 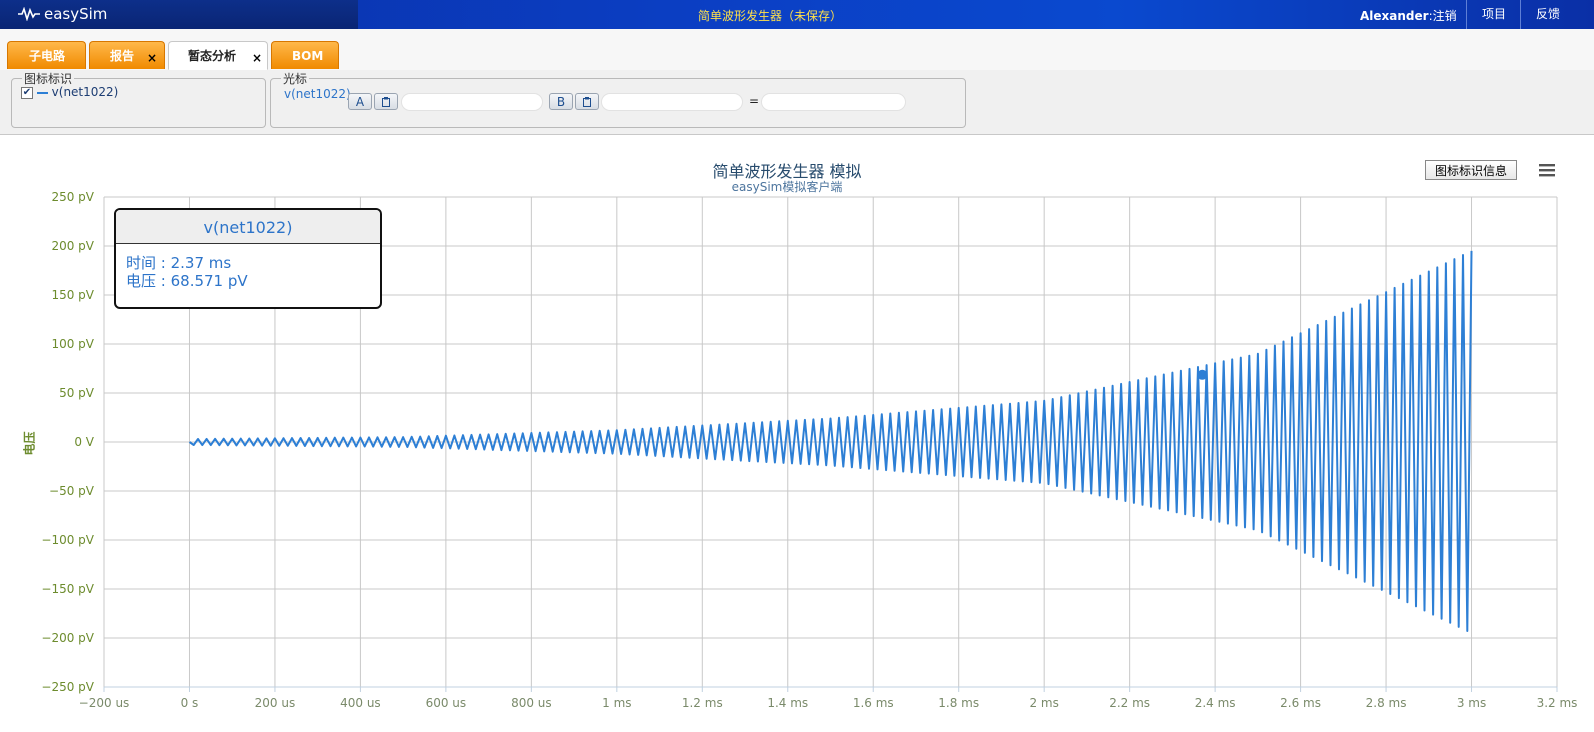 What do you see at coordinates (77, 393) in the screenshot?
I see `y-tick-label: 50 pV` at bounding box center [77, 393].